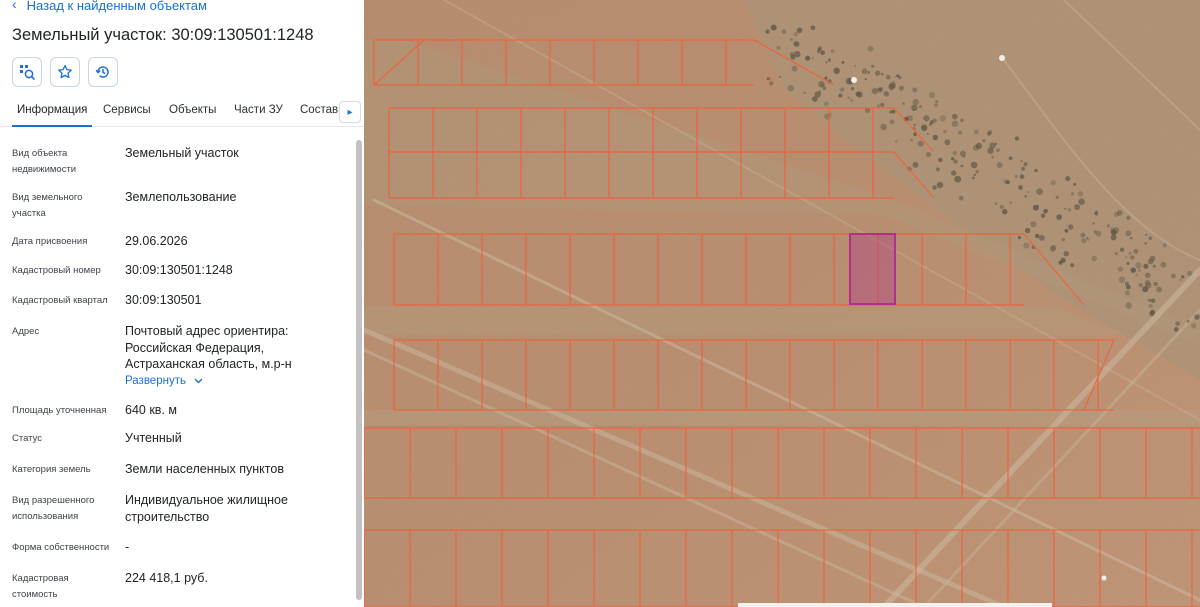 Image resolution: width=1200 pixels, height=607 pixels. What do you see at coordinates (50, 241) in the screenshot?
I see `label-assignment-date: Дата присвоения` at bounding box center [50, 241].